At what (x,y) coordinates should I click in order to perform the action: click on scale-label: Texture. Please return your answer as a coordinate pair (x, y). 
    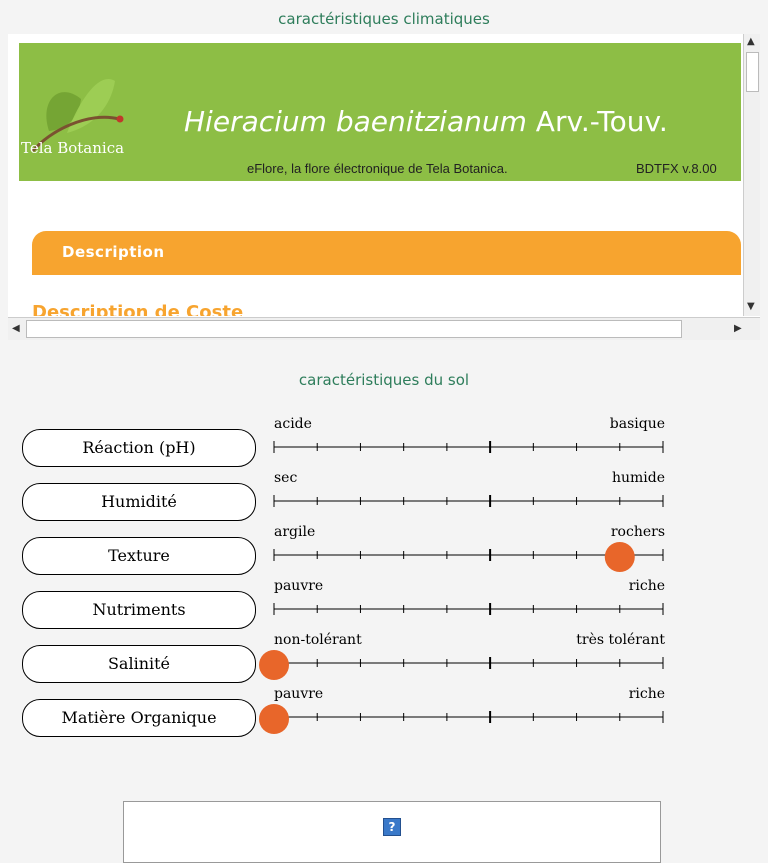
    Looking at the image, I should click on (139, 556).